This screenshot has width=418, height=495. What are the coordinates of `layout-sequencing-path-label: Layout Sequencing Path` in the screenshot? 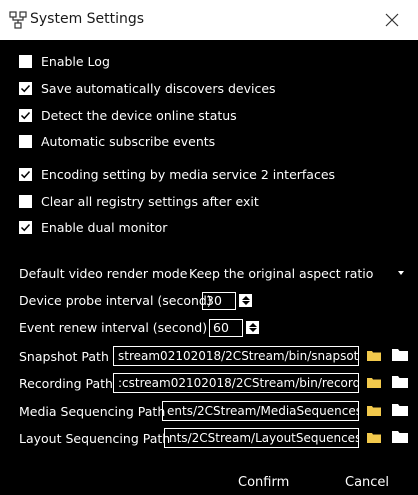 It's located at (95, 438).